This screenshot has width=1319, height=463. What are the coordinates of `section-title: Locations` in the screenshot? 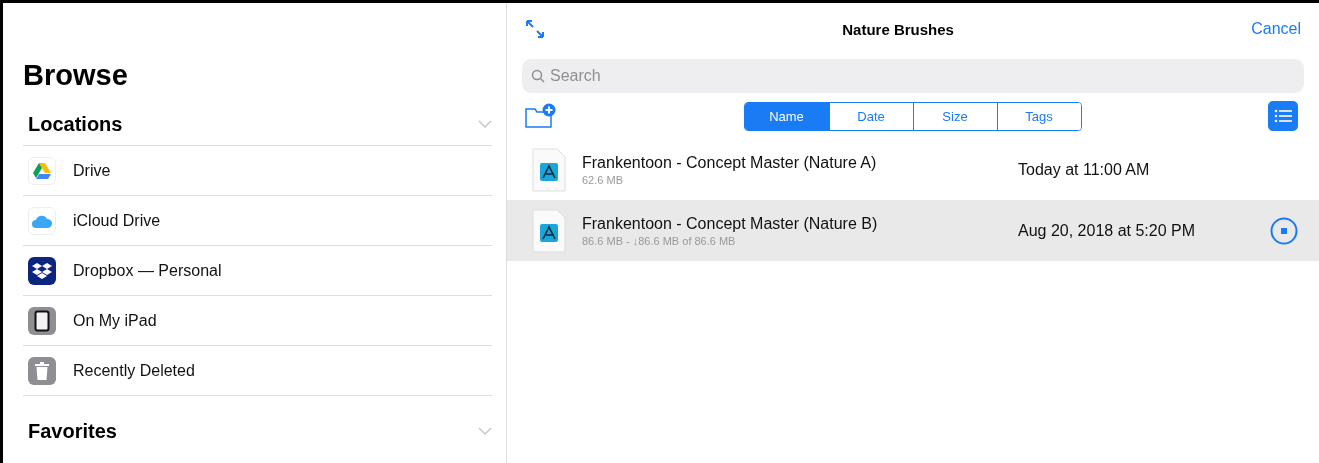 It's located at (75, 124).